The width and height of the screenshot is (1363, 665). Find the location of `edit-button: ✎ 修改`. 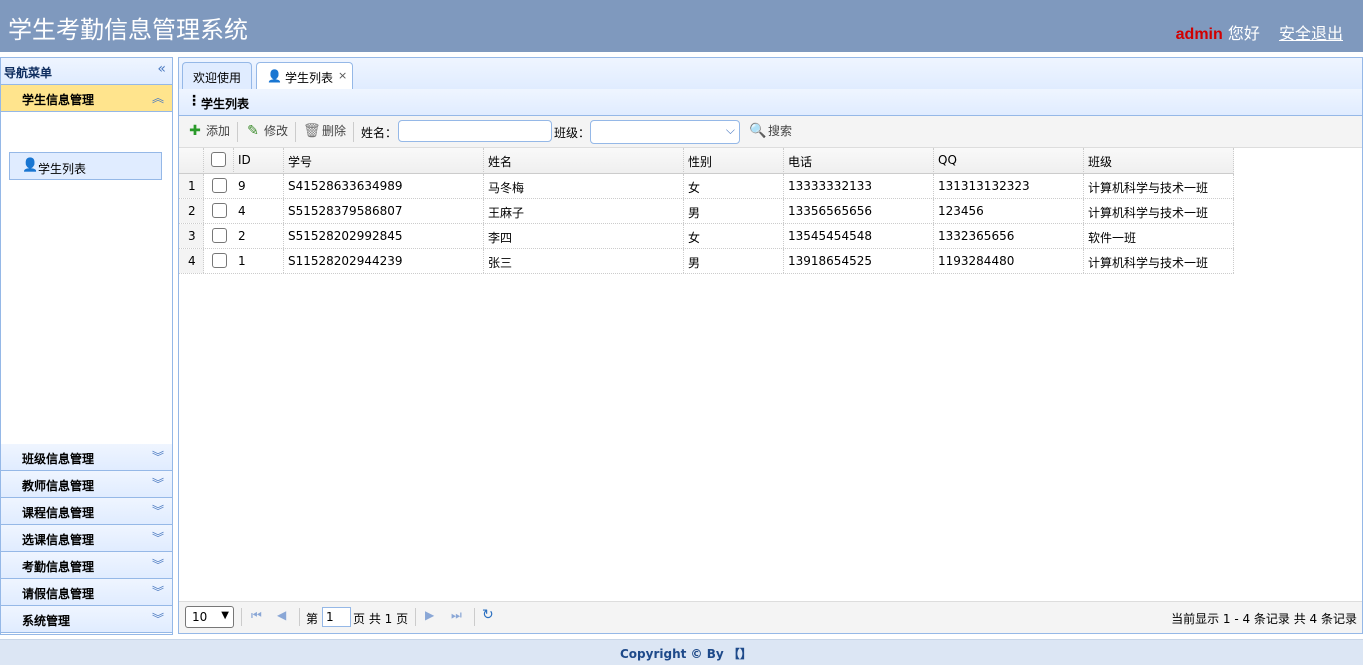

edit-button: ✎ 修改 is located at coordinates (266, 130).